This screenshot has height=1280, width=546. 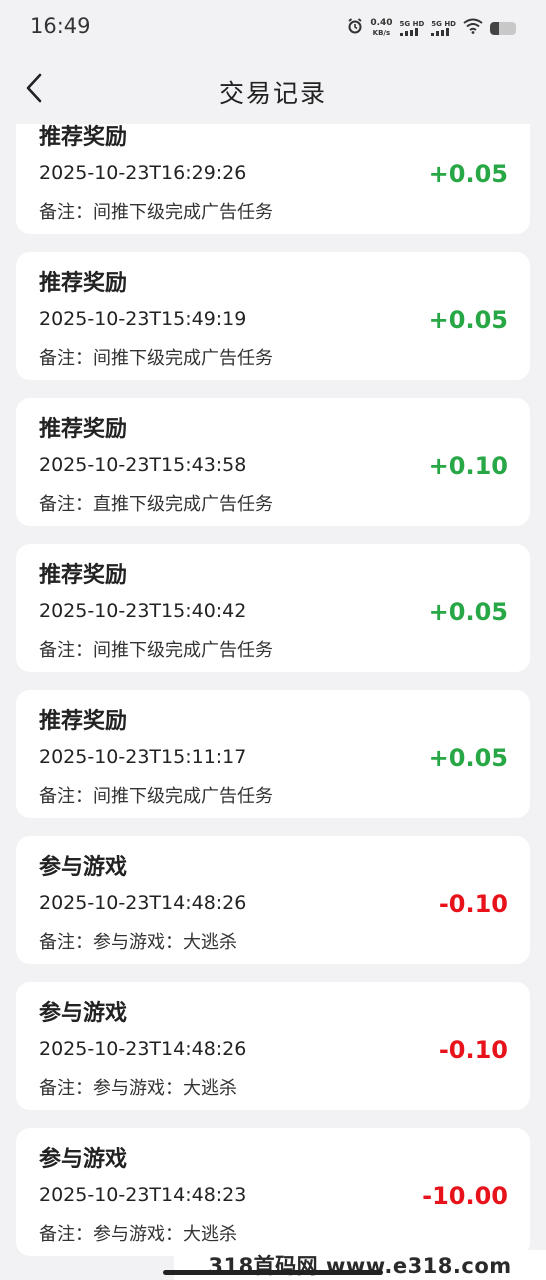 I want to click on net-speed-unit: KB/s, so click(x=381, y=33).